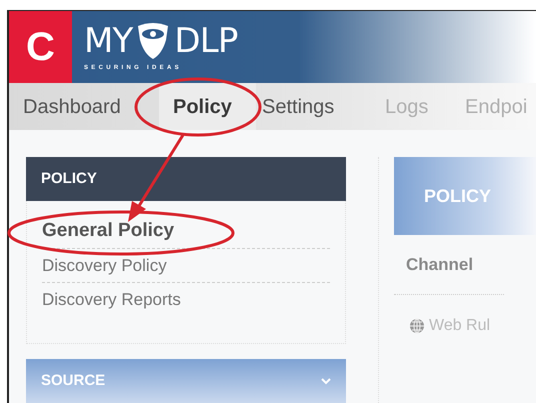 This screenshot has width=536, height=403. I want to click on logo-text: MY, so click(108, 41).